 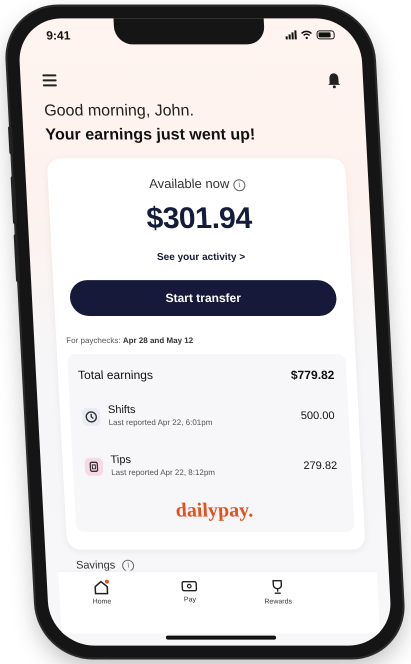 What do you see at coordinates (189, 184) in the screenshot?
I see `available-label-text: Available now` at bounding box center [189, 184].